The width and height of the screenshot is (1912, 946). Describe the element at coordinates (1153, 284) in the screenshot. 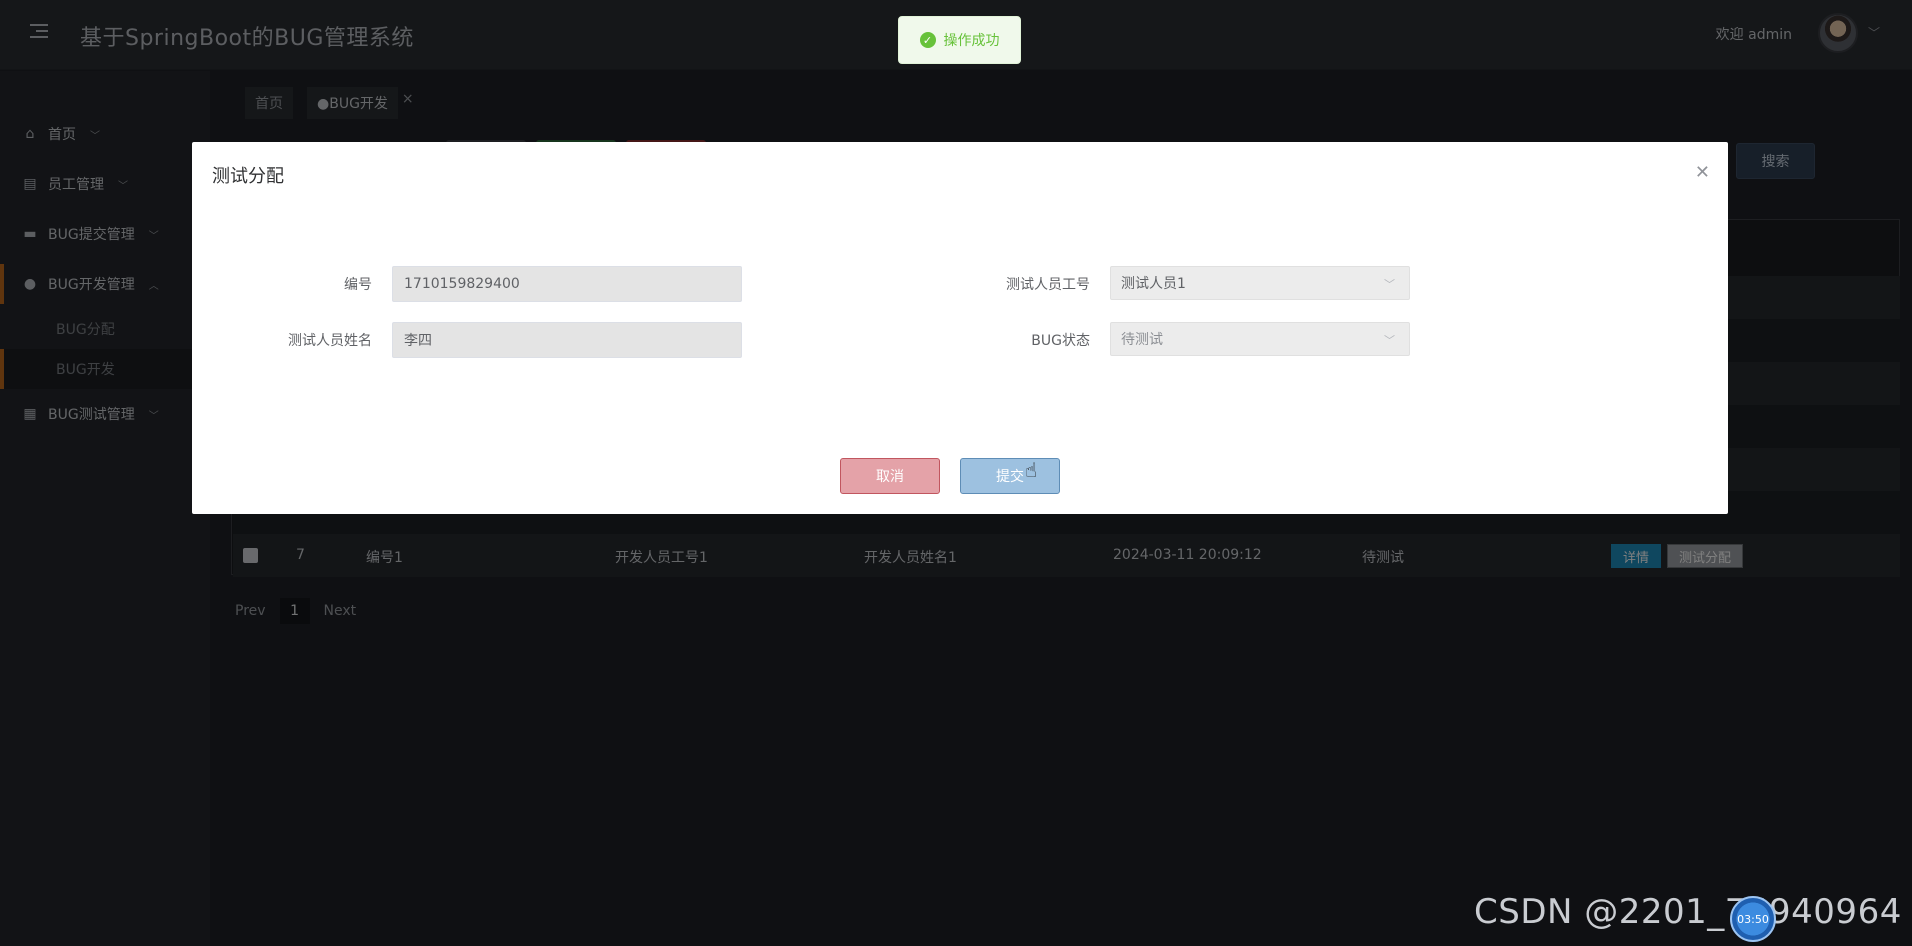

I see `tester-id-value: 测试人员1` at that location.